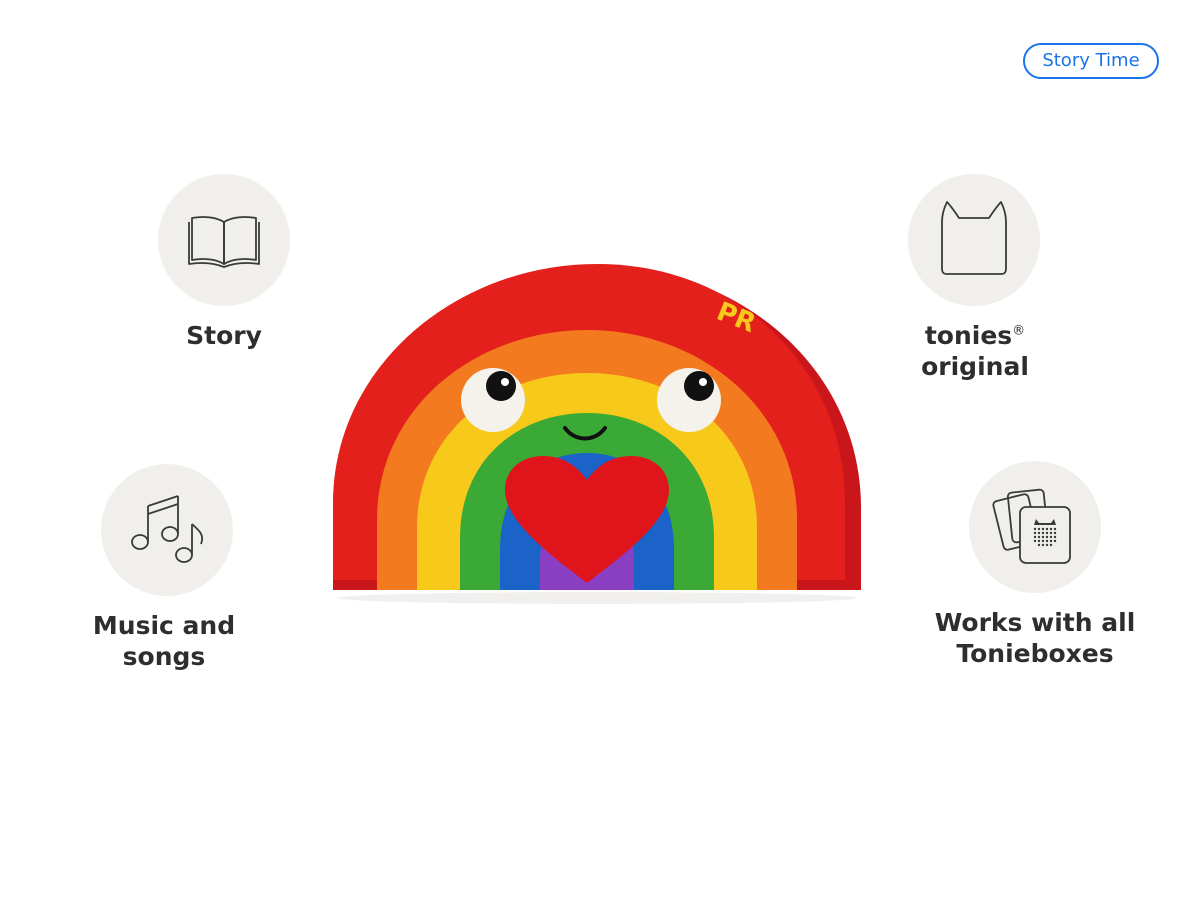 The image size is (1200, 900). I want to click on story-time-badge: Story Time, so click(1091, 61).